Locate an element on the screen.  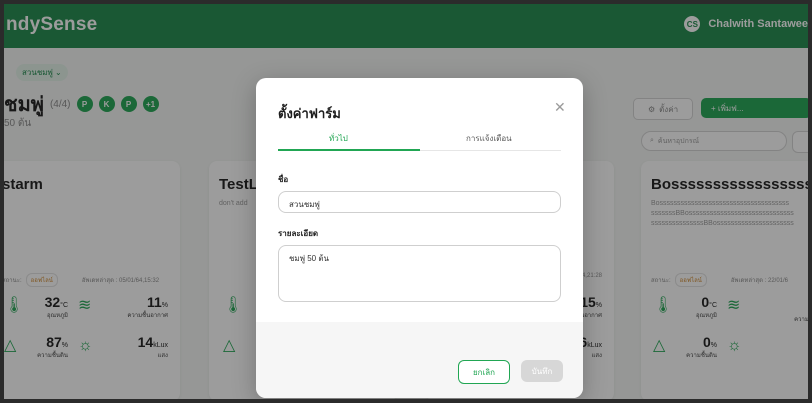
name-label: ชื่อ is located at coordinates (283, 179).